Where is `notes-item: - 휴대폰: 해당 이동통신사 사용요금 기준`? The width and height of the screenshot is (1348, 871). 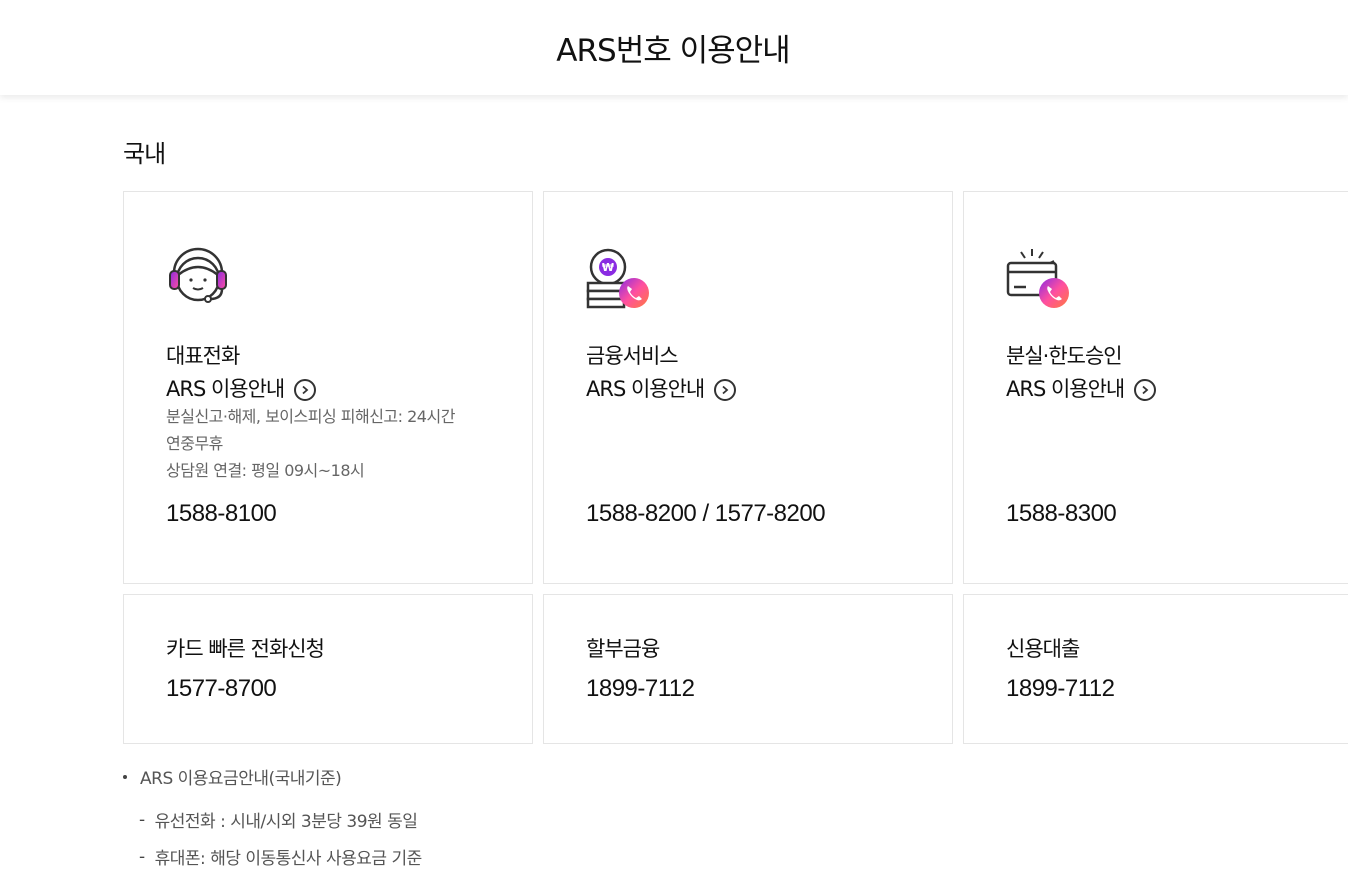 notes-item: - 휴대폰: 해당 이동통신사 사용요금 기준 is located at coordinates (281, 857).